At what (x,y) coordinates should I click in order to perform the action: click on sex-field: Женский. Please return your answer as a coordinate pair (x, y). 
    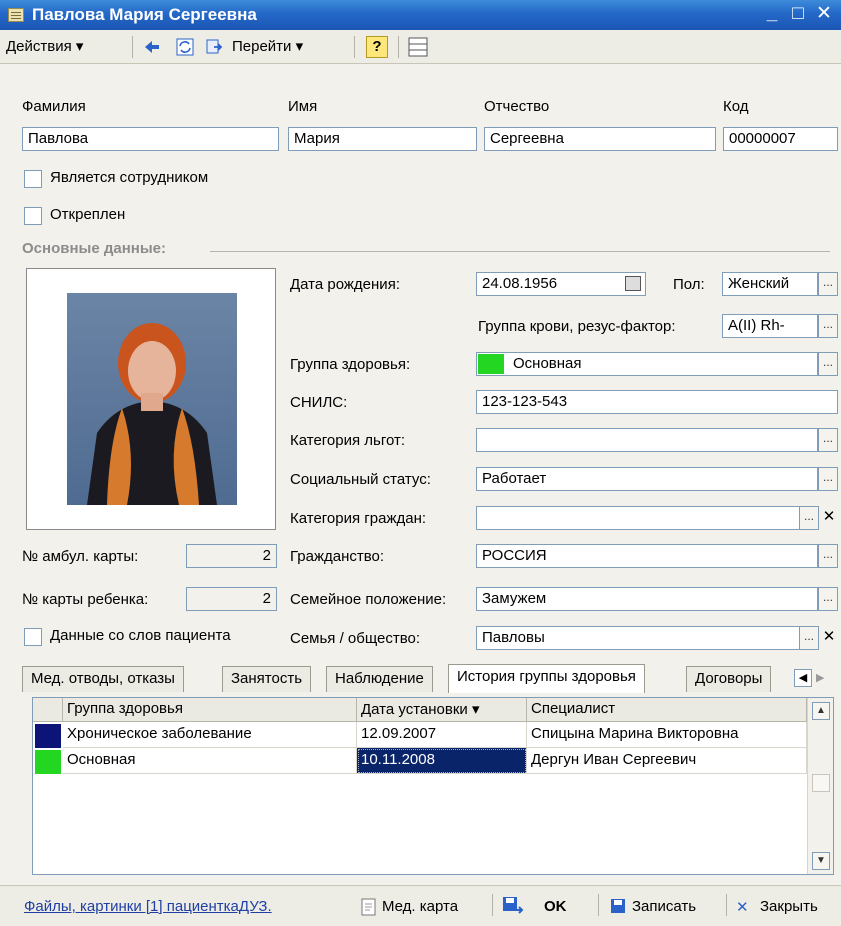
    Looking at the image, I should click on (770, 284).